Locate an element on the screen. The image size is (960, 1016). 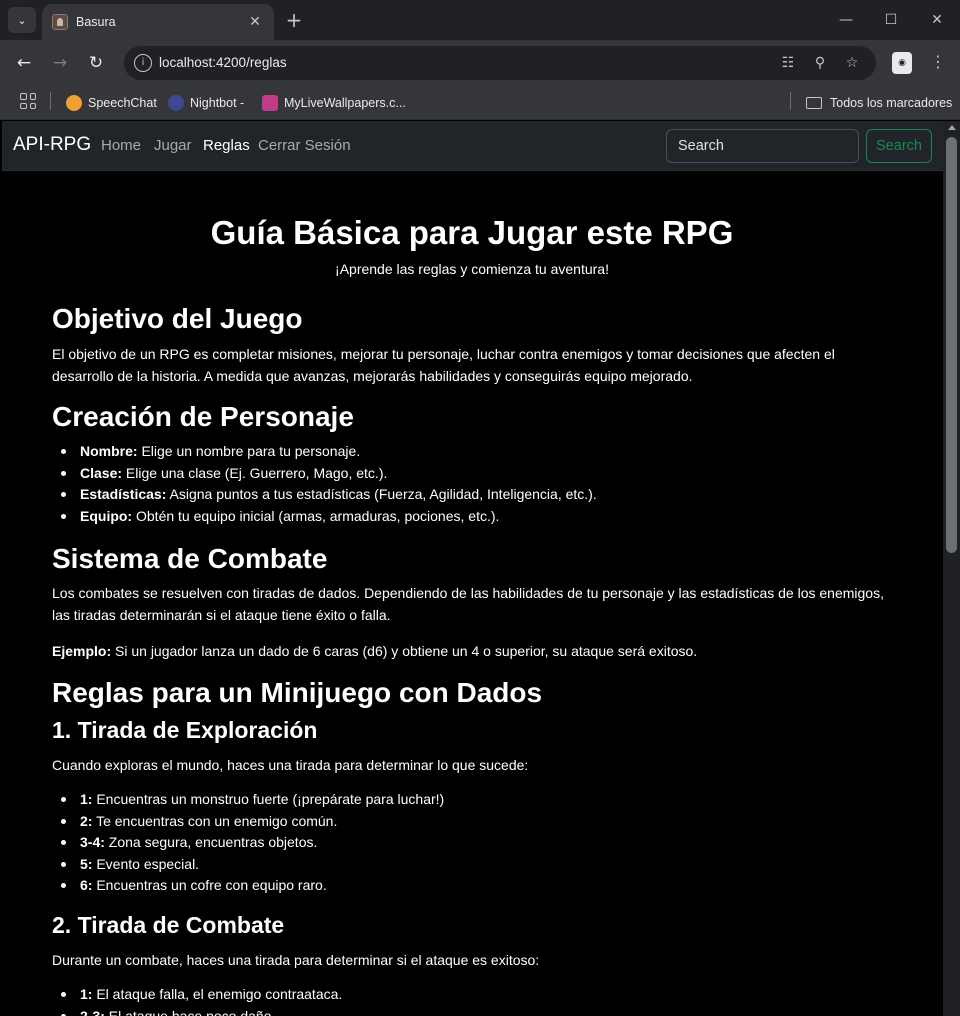
item-label: Equipo: is located at coordinates (106, 515).